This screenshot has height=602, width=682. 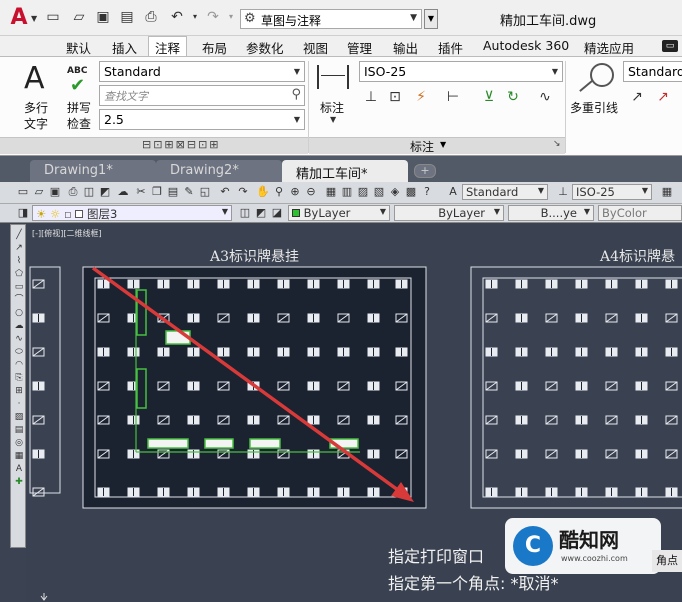 What do you see at coordinates (19, 404) in the screenshot?
I see `point-icon: ·` at bounding box center [19, 404].